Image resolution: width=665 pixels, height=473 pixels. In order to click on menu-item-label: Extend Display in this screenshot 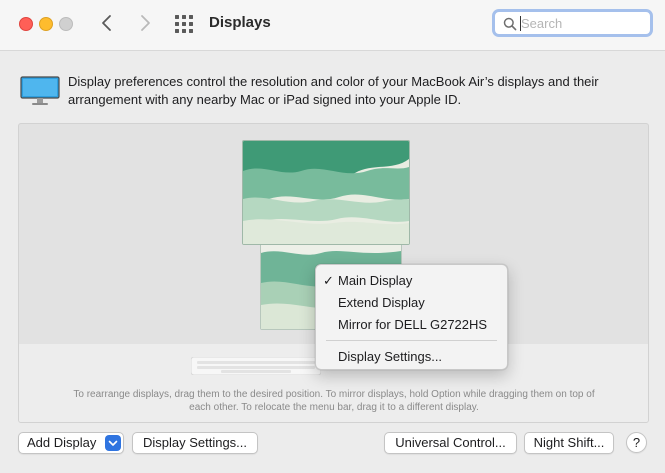, I will do `click(381, 302)`.